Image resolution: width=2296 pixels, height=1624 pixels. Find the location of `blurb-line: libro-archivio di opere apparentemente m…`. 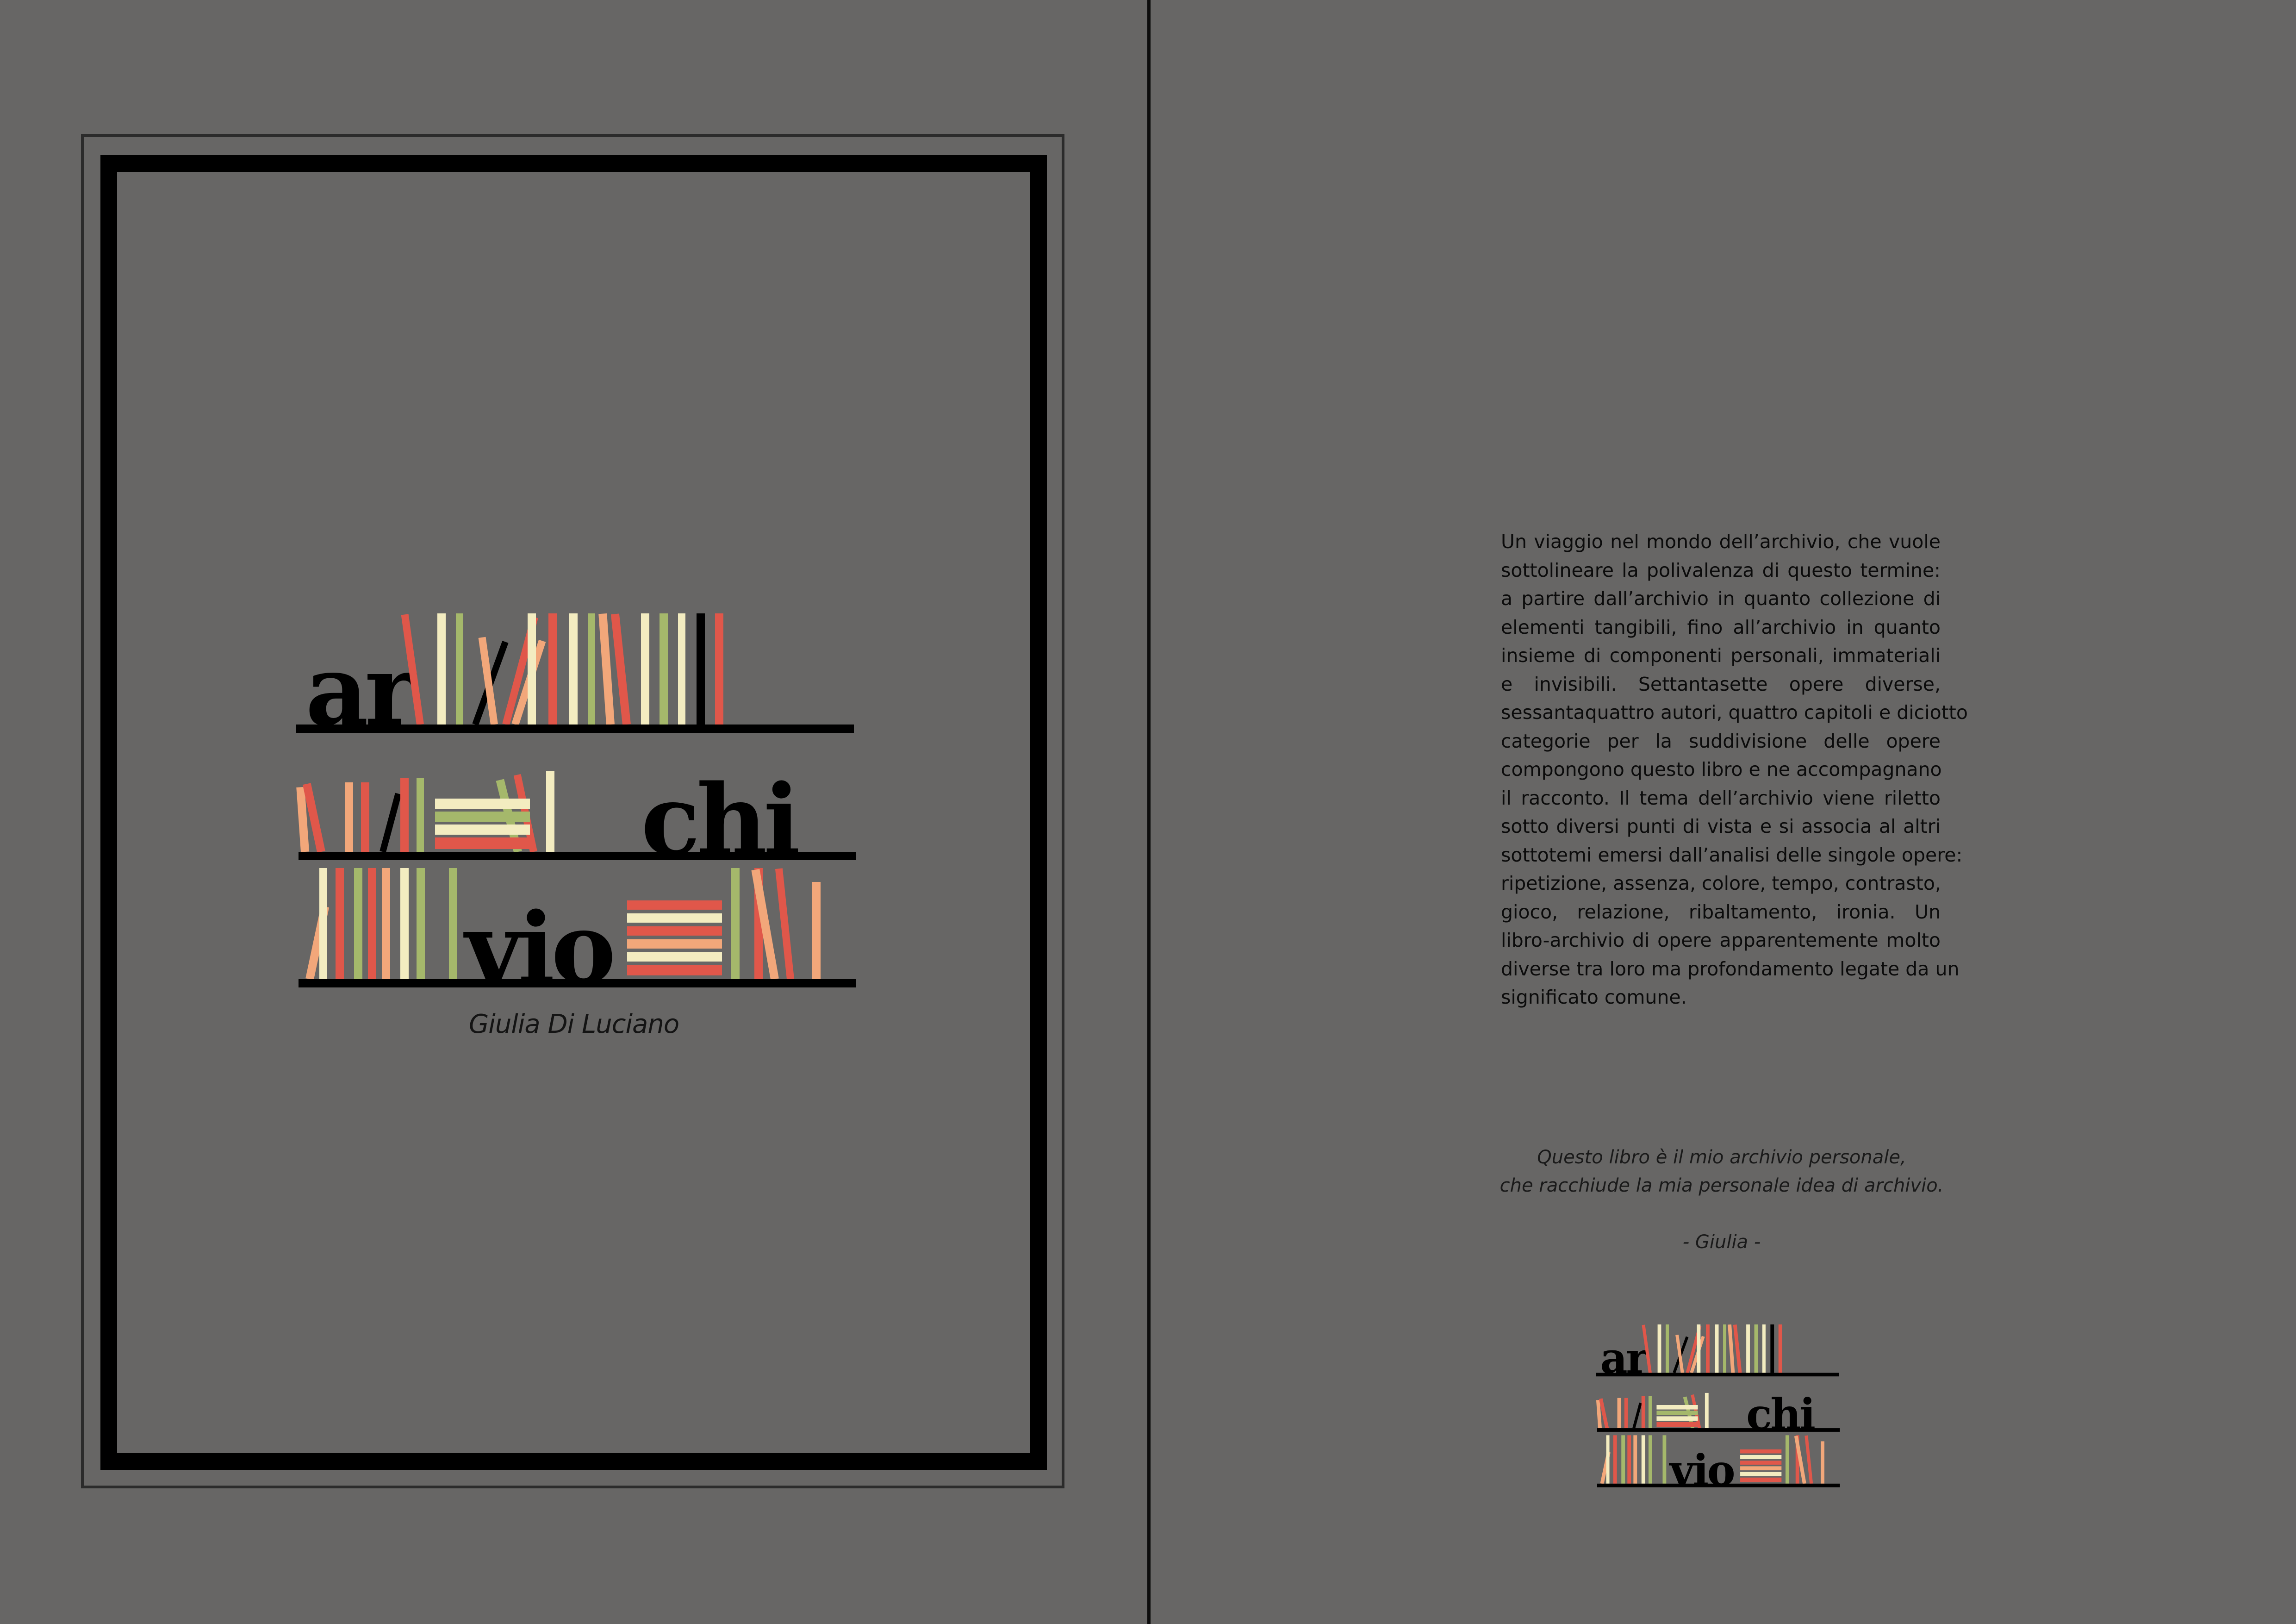

blurb-line: libro-archivio di opere apparentemente m… is located at coordinates (1721, 940).